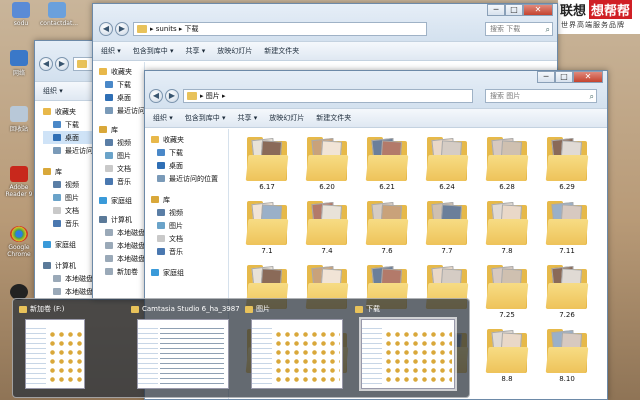 The image size is (640, 400). I want to click on folder-item: 7.7, so click(447, 228).